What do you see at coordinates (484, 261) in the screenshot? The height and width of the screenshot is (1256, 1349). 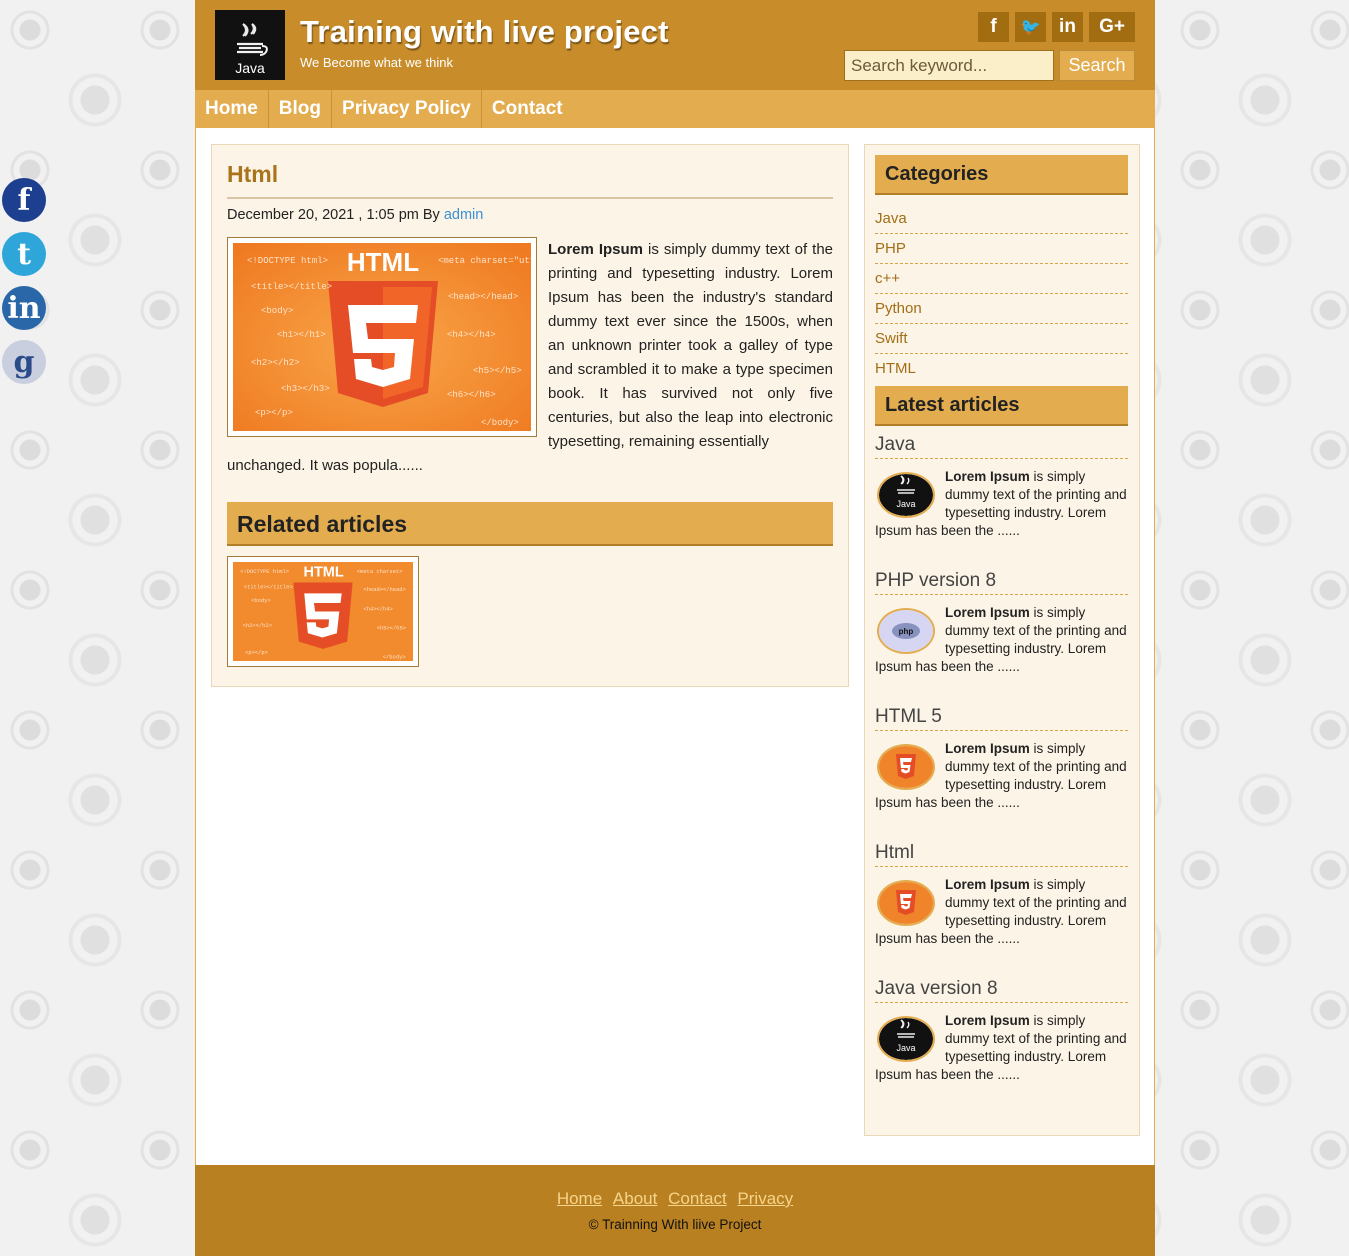 I see `svg-text: <meta charset="utf-8">` at bounding box center [484, 261].